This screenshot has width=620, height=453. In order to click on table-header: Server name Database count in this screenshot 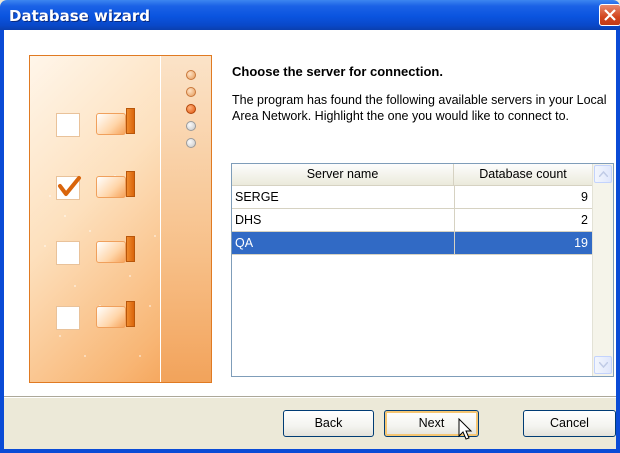, I will do `click(412, 175)`.